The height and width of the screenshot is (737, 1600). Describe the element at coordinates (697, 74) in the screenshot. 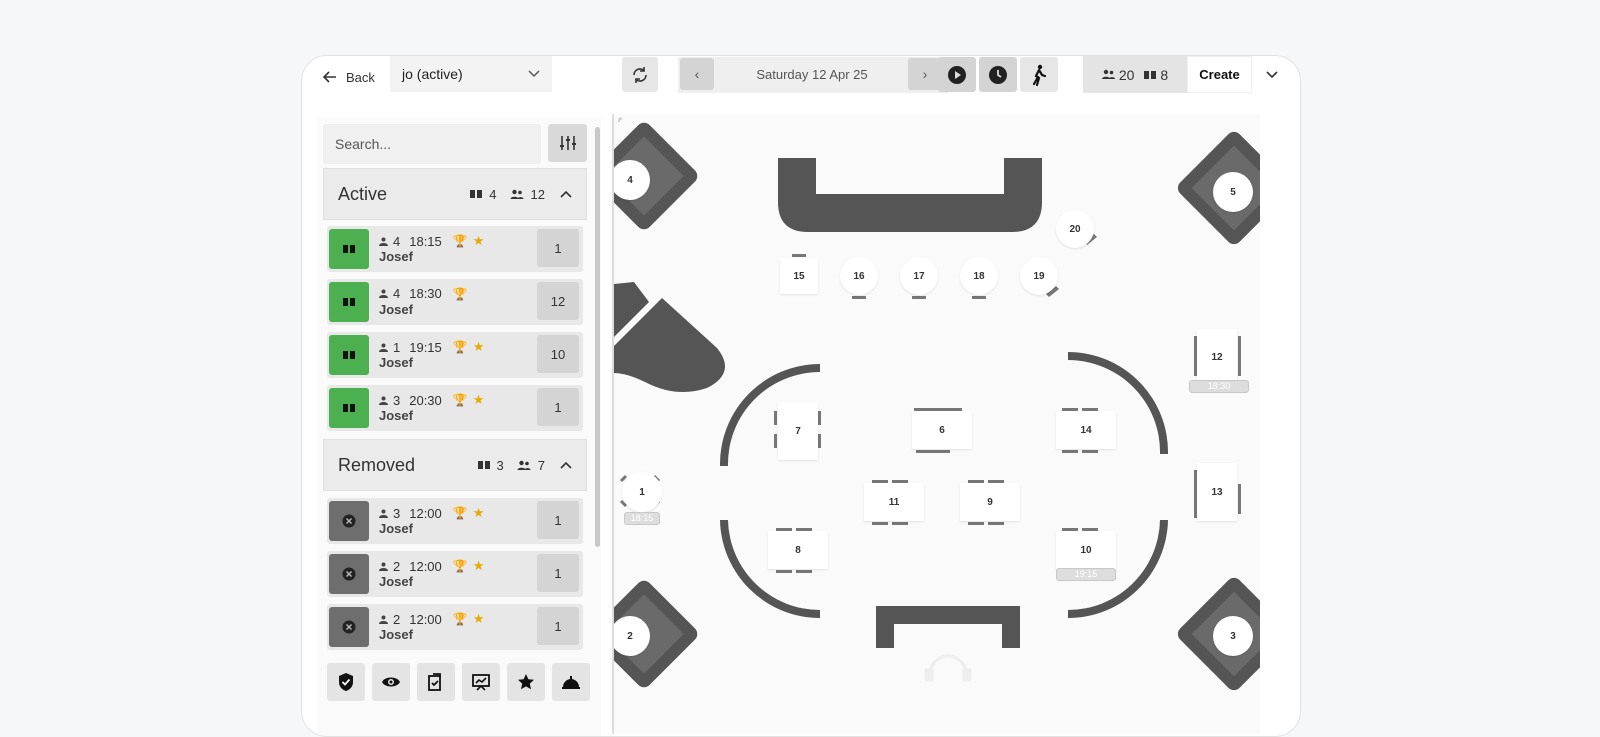

I see `prev-day-button: ‹` at that location.